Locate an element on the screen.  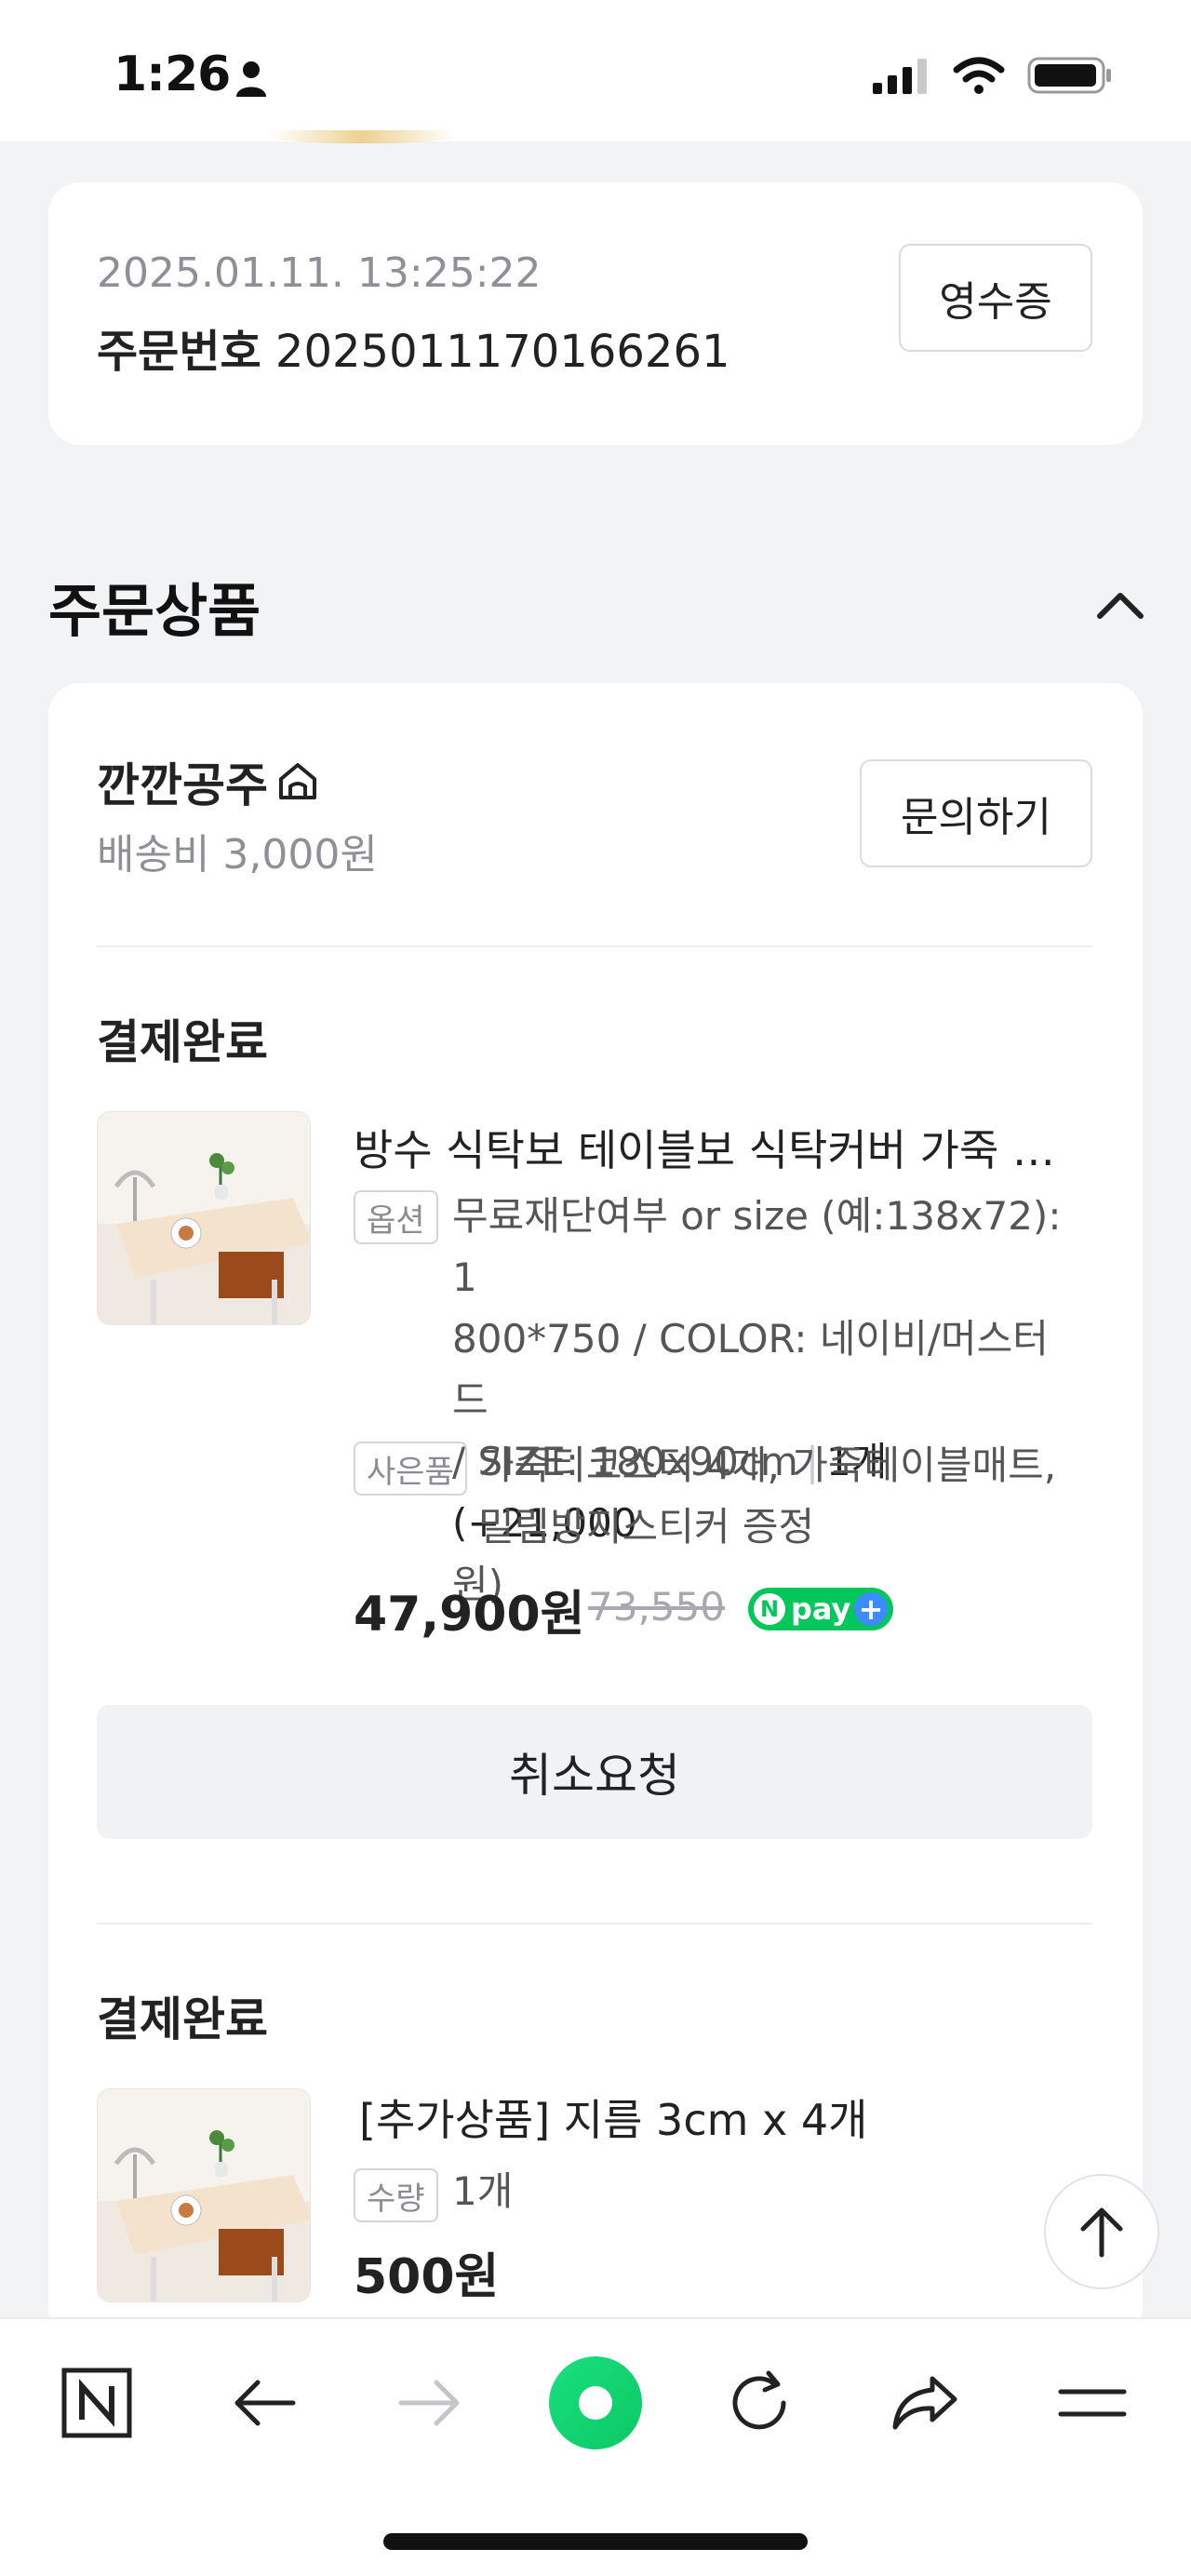
banner-image-peek is located at coordinates (363, 136).